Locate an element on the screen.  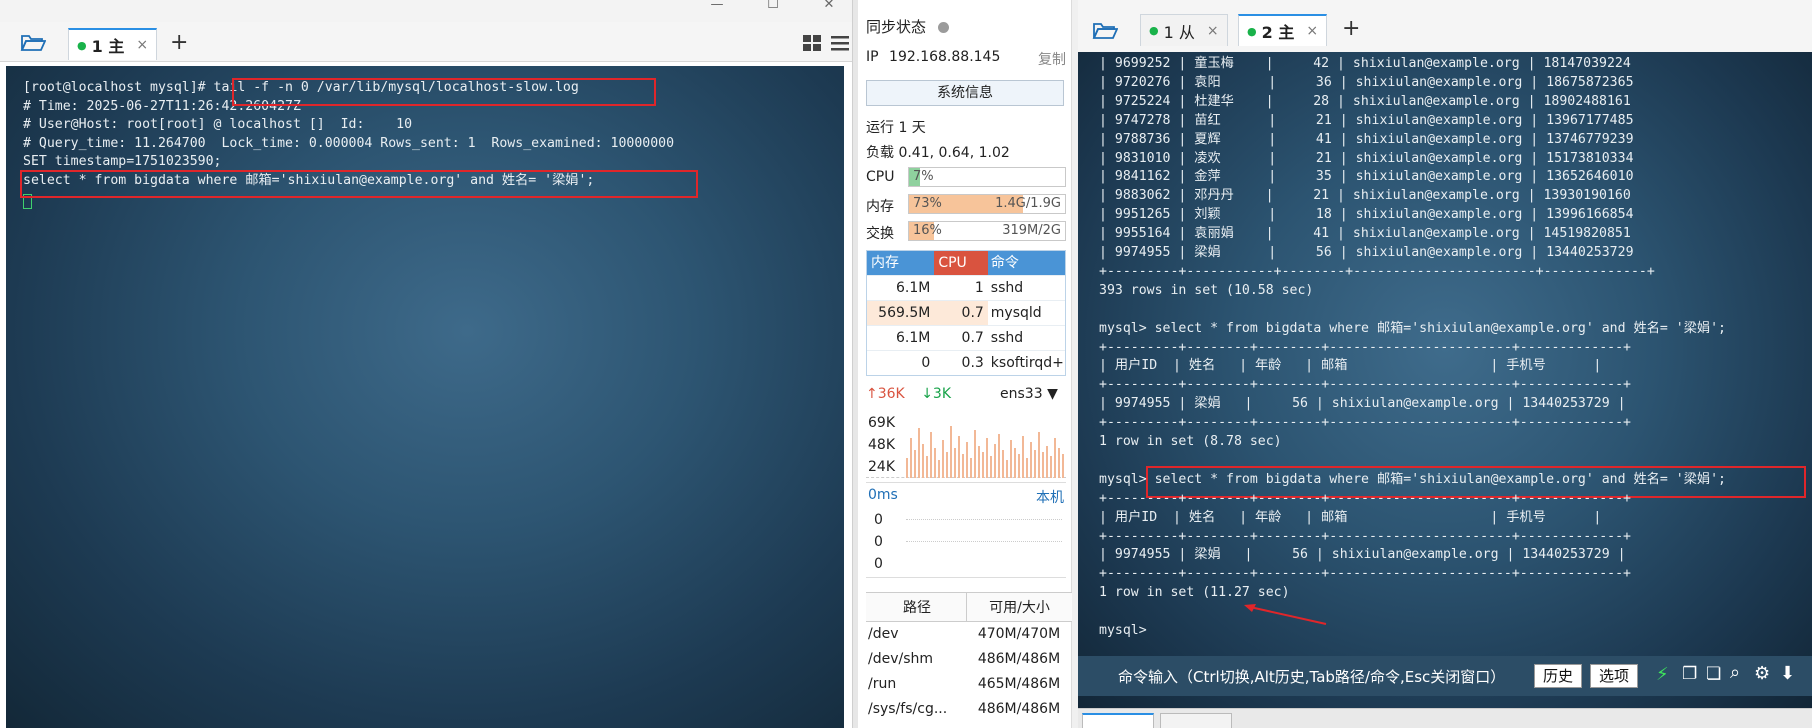
sync-label: 同步状态 is located at coordinates (896, 27).